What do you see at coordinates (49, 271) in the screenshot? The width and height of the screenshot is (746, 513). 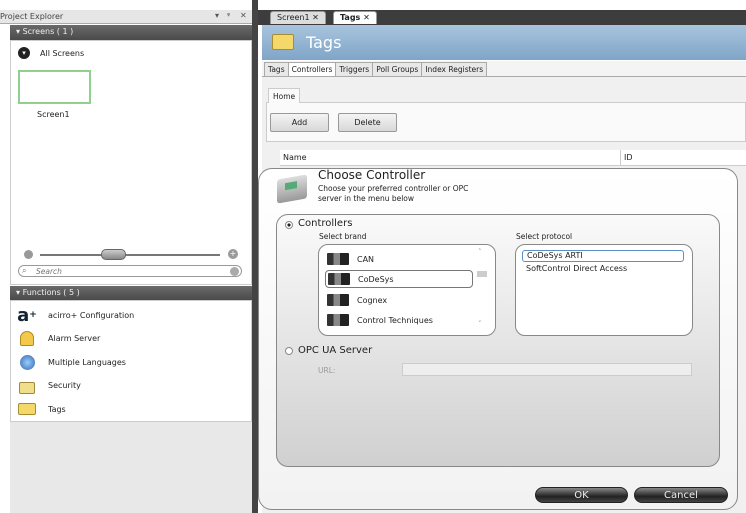 I see `search-placeholder: Search` at bounding box center [49, 271].